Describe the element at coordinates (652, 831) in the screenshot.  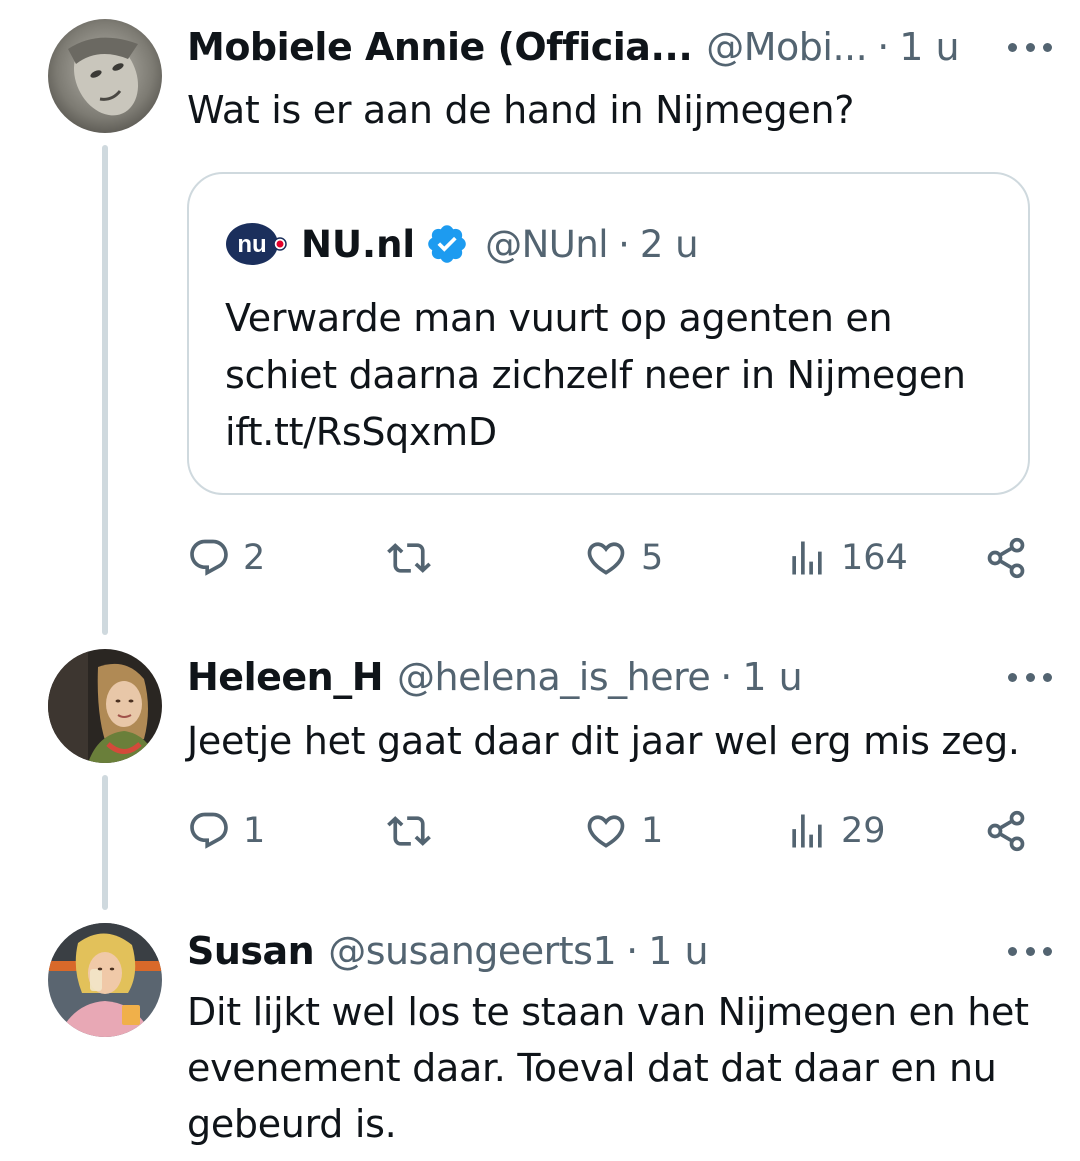
I see `like-count: 1` at that location.